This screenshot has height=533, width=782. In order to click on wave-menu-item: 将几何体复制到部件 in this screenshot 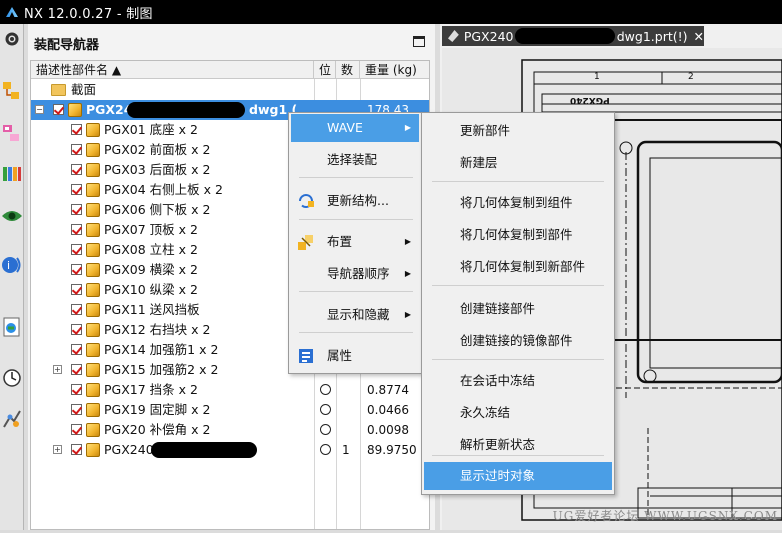, I will do `click(518, 235)`.